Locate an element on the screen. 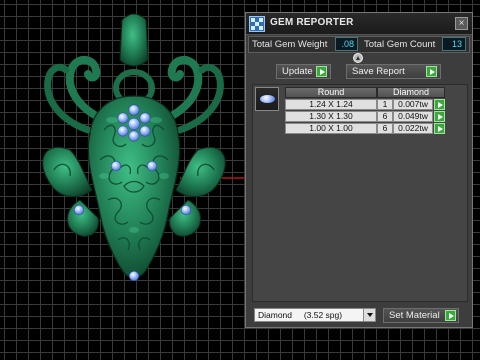  gem-weight: 0.022tw is located at coordinates (413, 128).